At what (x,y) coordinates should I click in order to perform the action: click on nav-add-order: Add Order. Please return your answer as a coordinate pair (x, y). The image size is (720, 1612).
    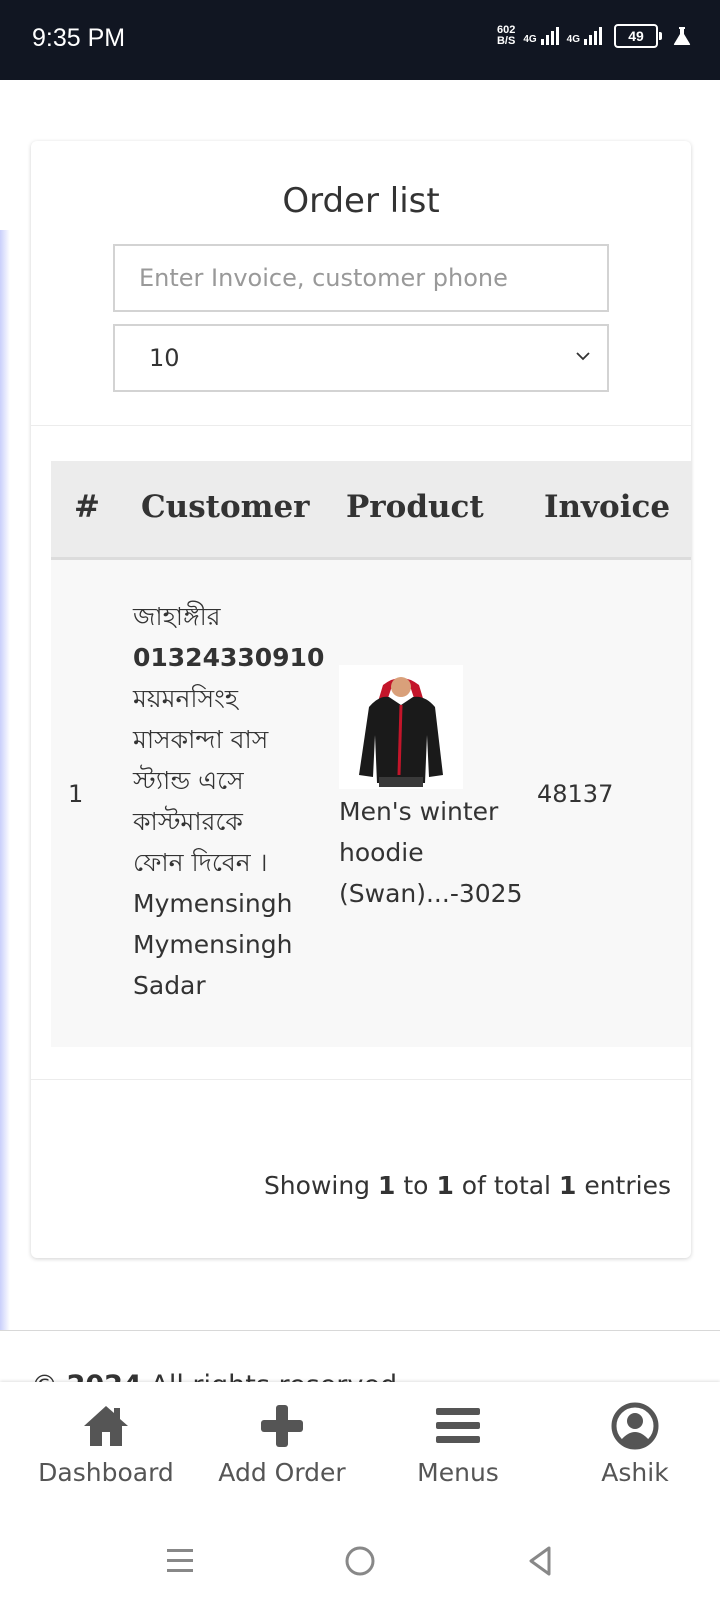
    Looking at the image, I should click on (282, 1446).